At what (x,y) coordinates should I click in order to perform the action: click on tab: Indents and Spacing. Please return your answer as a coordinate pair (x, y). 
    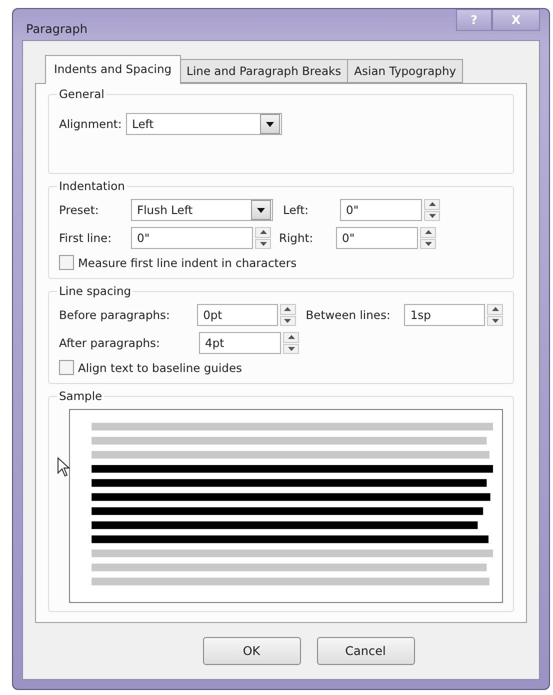
    Looking at the image, I should click on (113, 69).